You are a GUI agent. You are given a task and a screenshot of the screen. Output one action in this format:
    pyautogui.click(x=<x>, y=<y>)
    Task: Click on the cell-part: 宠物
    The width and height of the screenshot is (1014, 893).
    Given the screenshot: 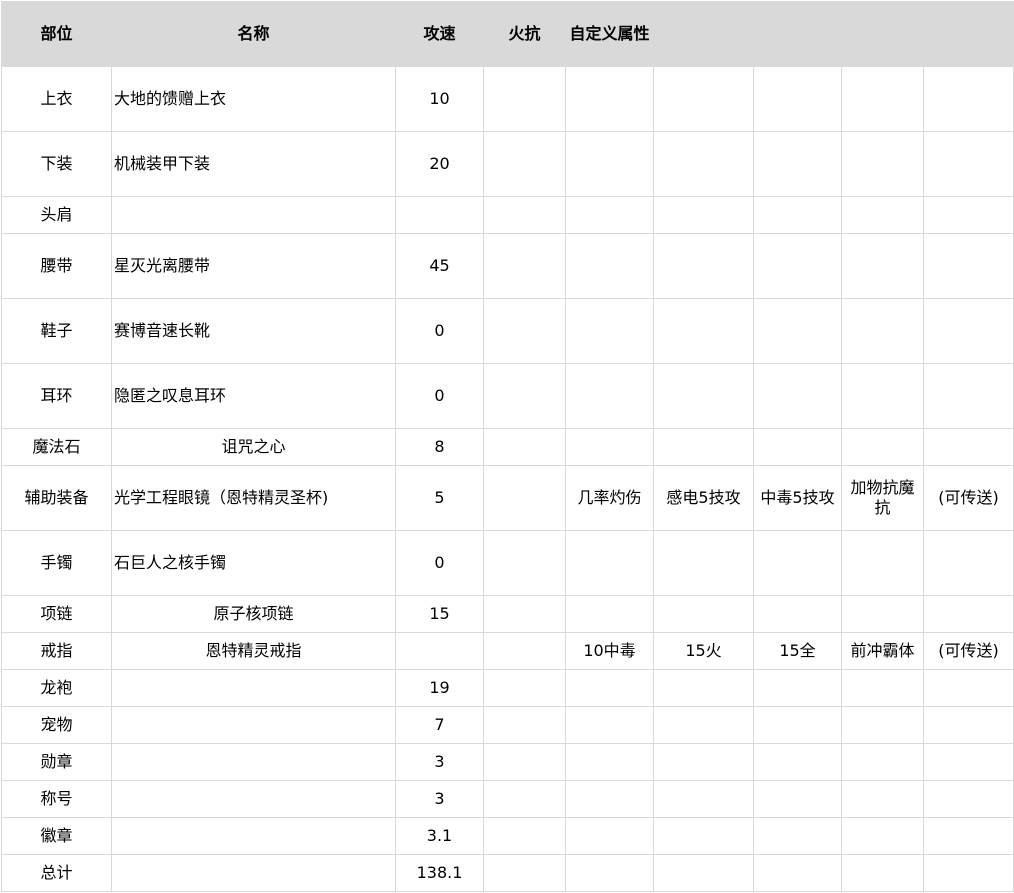 What is the action you would take?
    pyautogui.click(x=56, y=725)
    